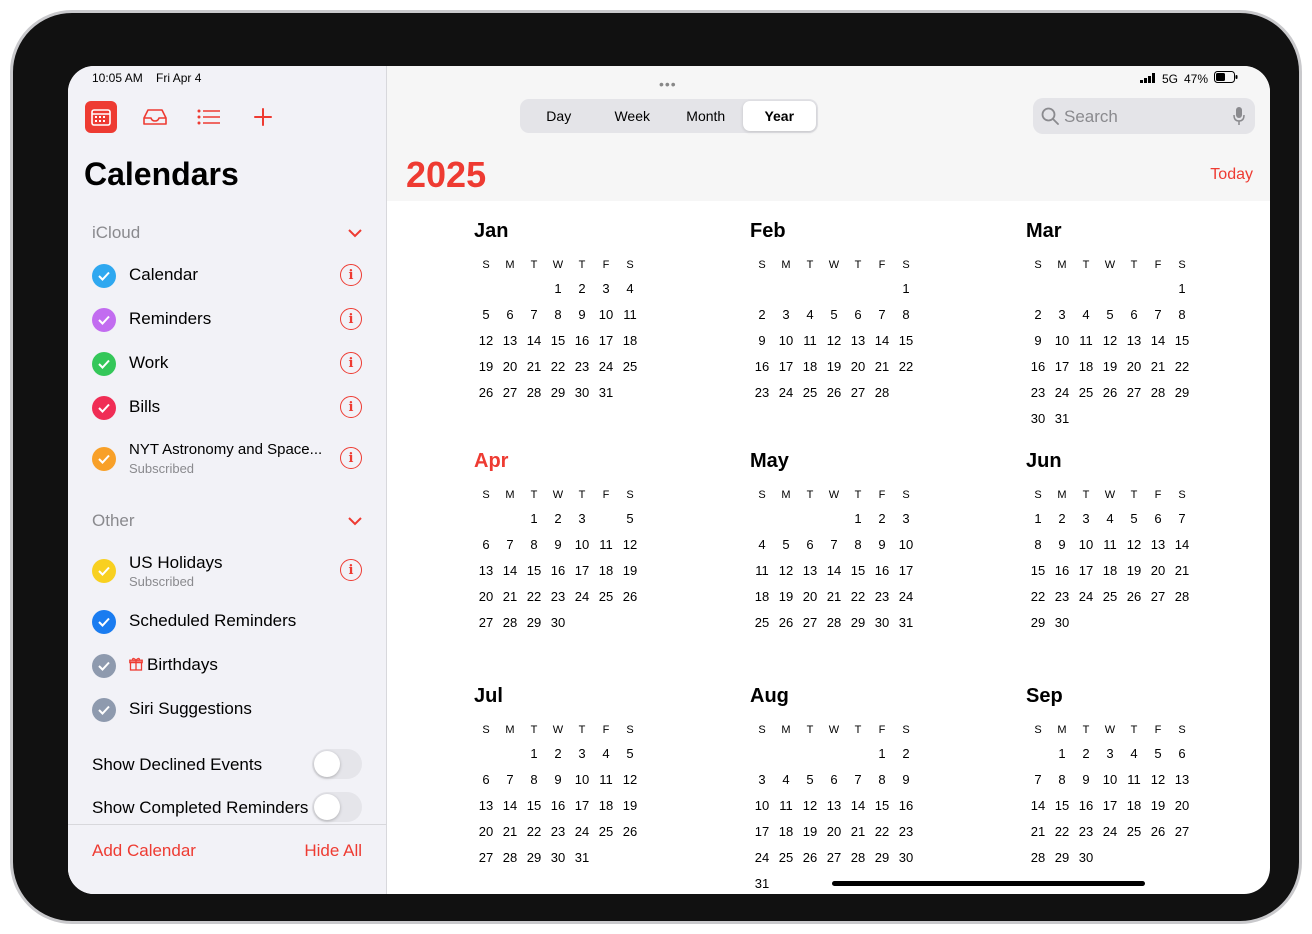 This screenshot has width=1312, height=934. I want to click on calendar-row-calendar: Calendar i, so click(227, 276).